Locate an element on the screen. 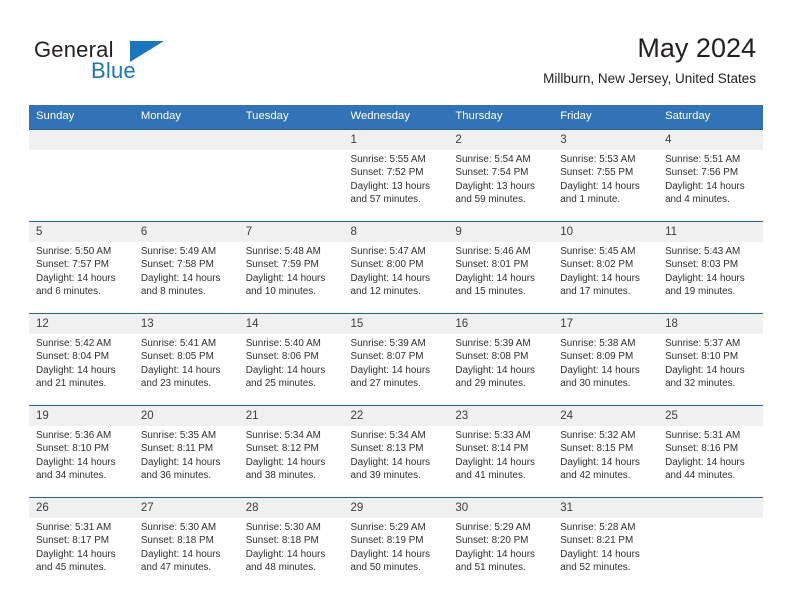 This screenshot has height=612, width=792. day-number is located at coordinates (291, 140).